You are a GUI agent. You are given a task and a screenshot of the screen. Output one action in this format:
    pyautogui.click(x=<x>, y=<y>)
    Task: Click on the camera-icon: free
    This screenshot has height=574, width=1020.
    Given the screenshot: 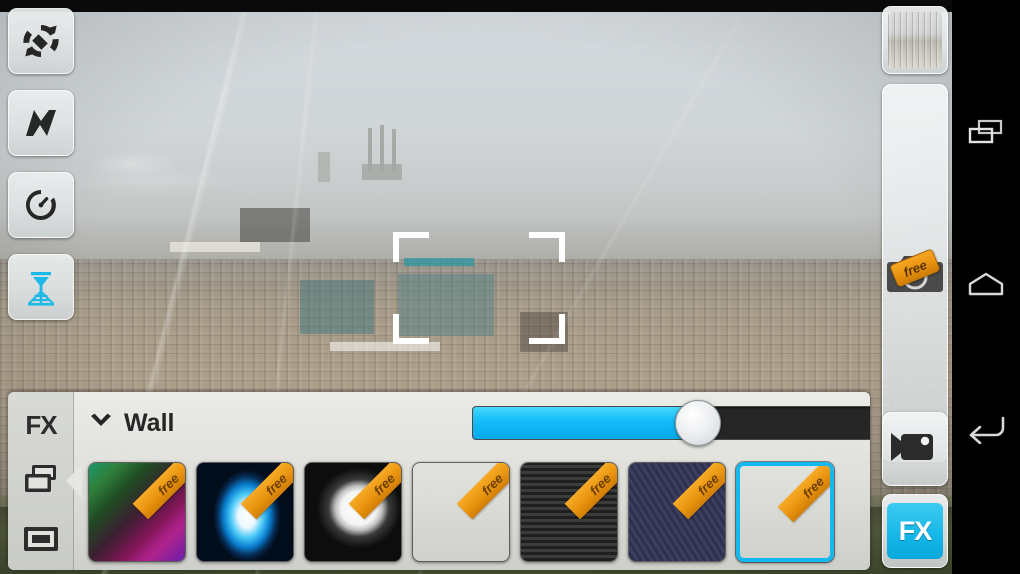 What is the action you would take?
    pyautogui.click(x=915, y=272)
    